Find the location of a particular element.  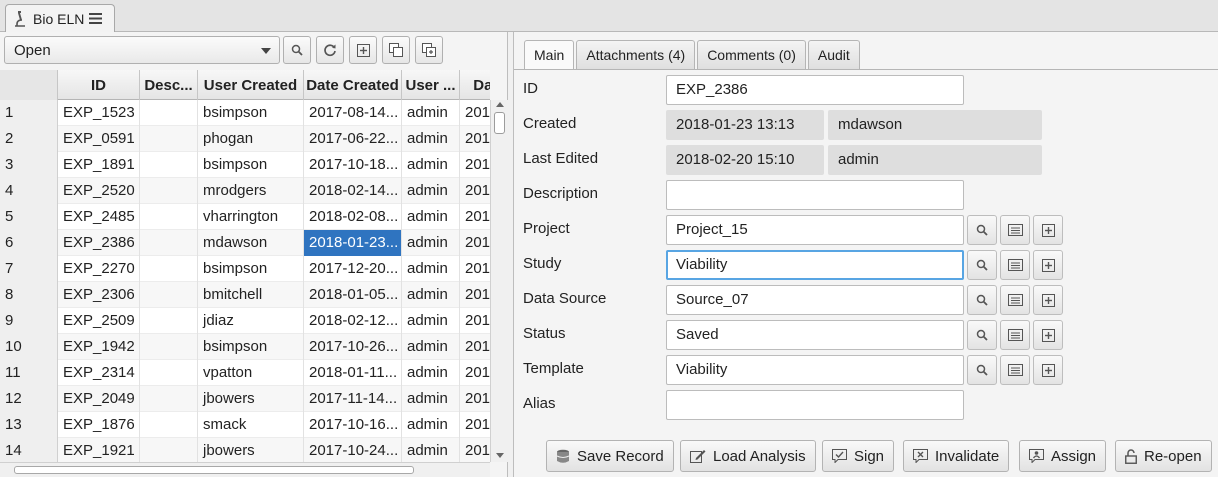

search-button is located at coordinates (297, 50).